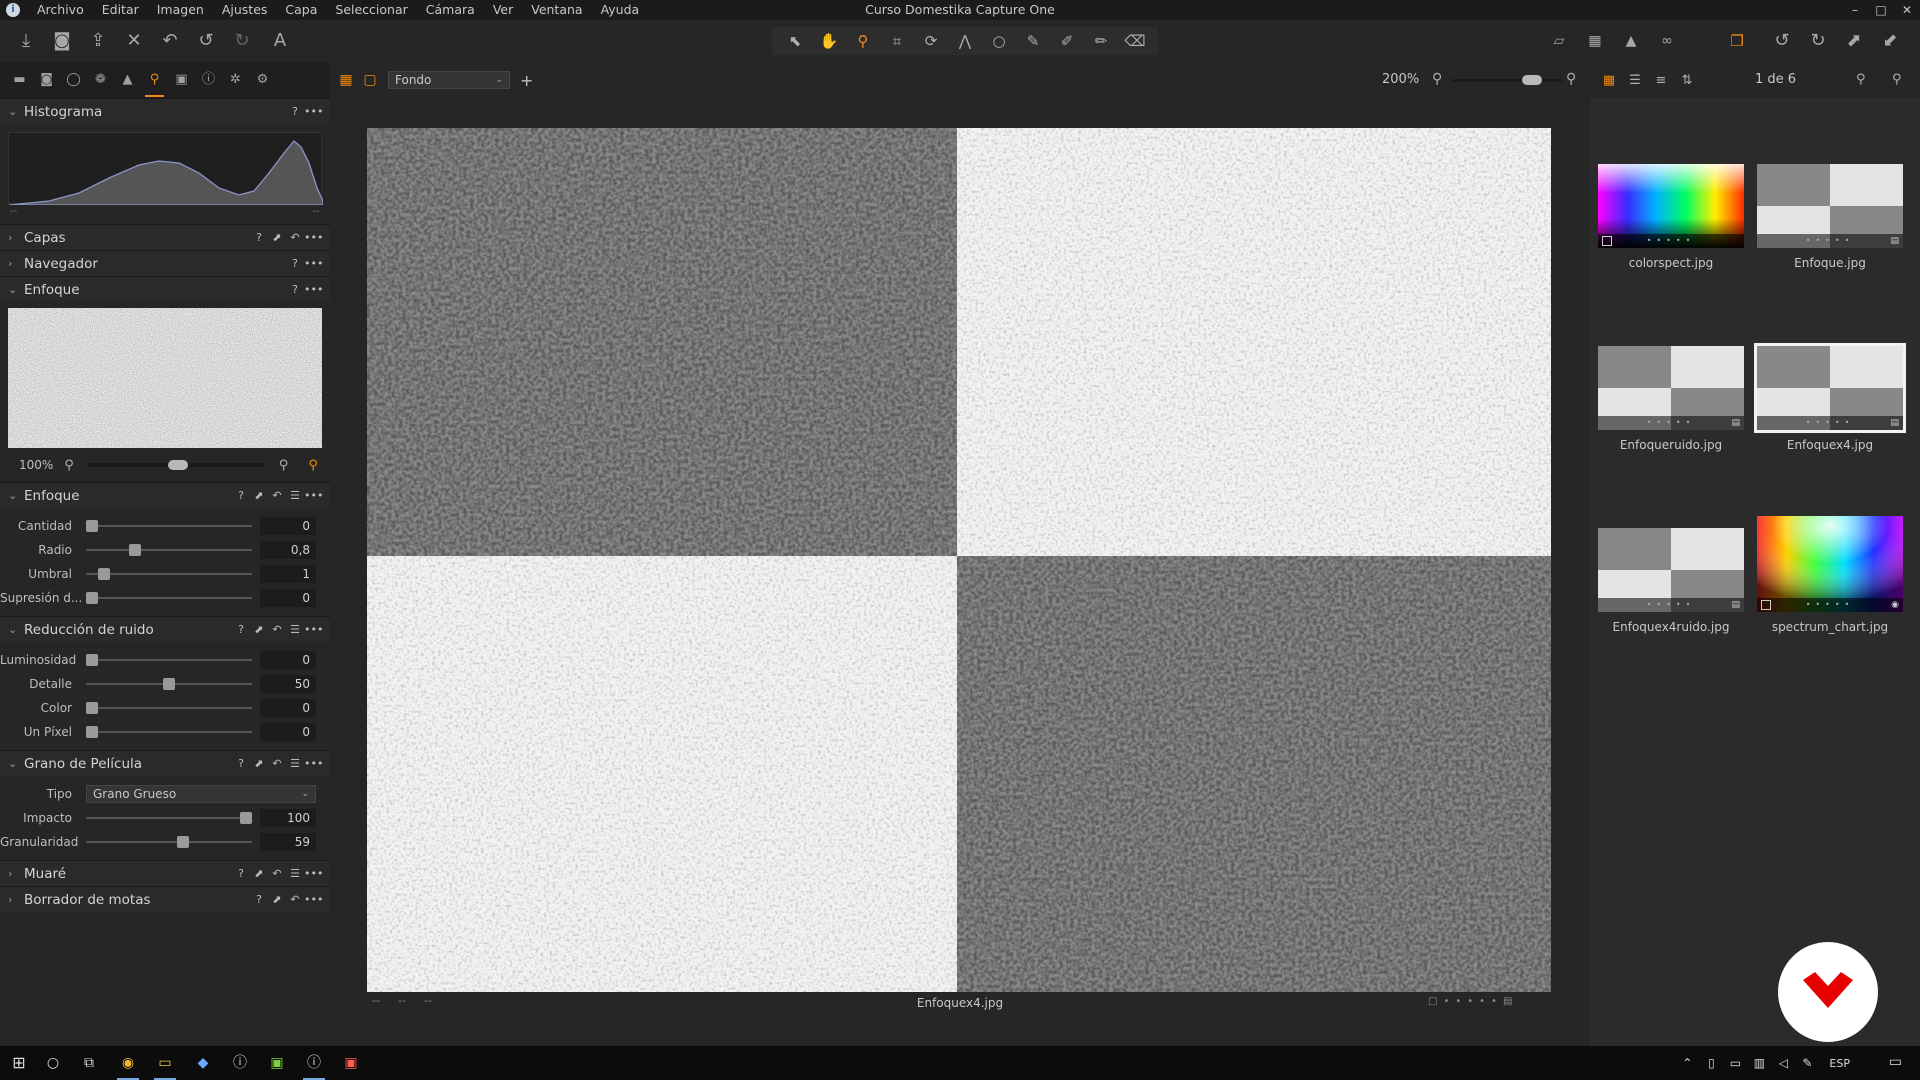  Describe the element at coordinates (313, 465) in the screenshot. I see `focus-picker-icon: ⚲` at that location.